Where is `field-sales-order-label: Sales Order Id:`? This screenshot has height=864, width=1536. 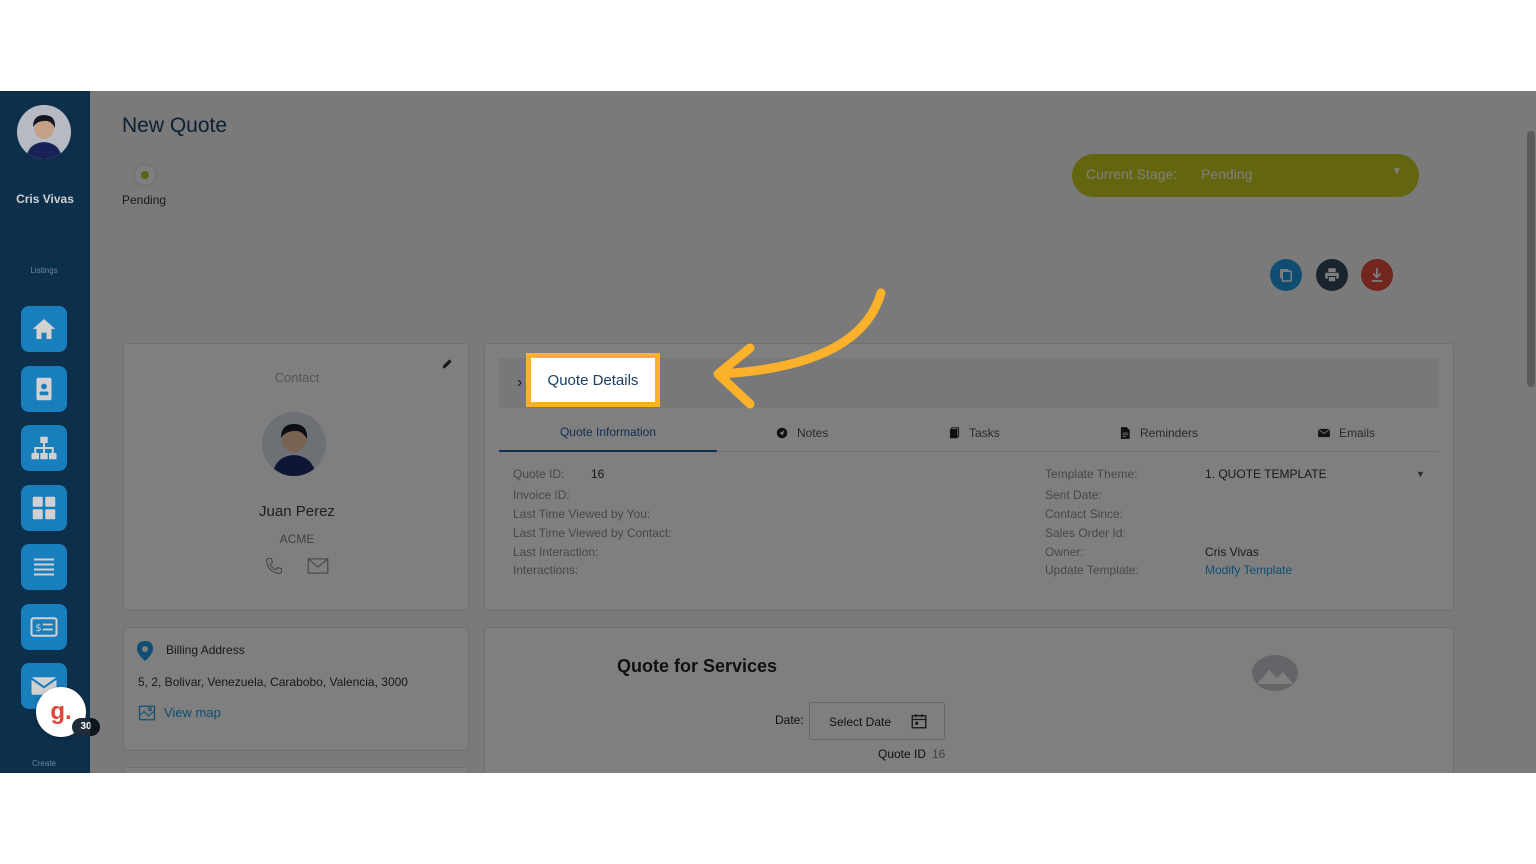
field-sales-order-label: Sales Order Id: is located at coordinates (1085, 533).